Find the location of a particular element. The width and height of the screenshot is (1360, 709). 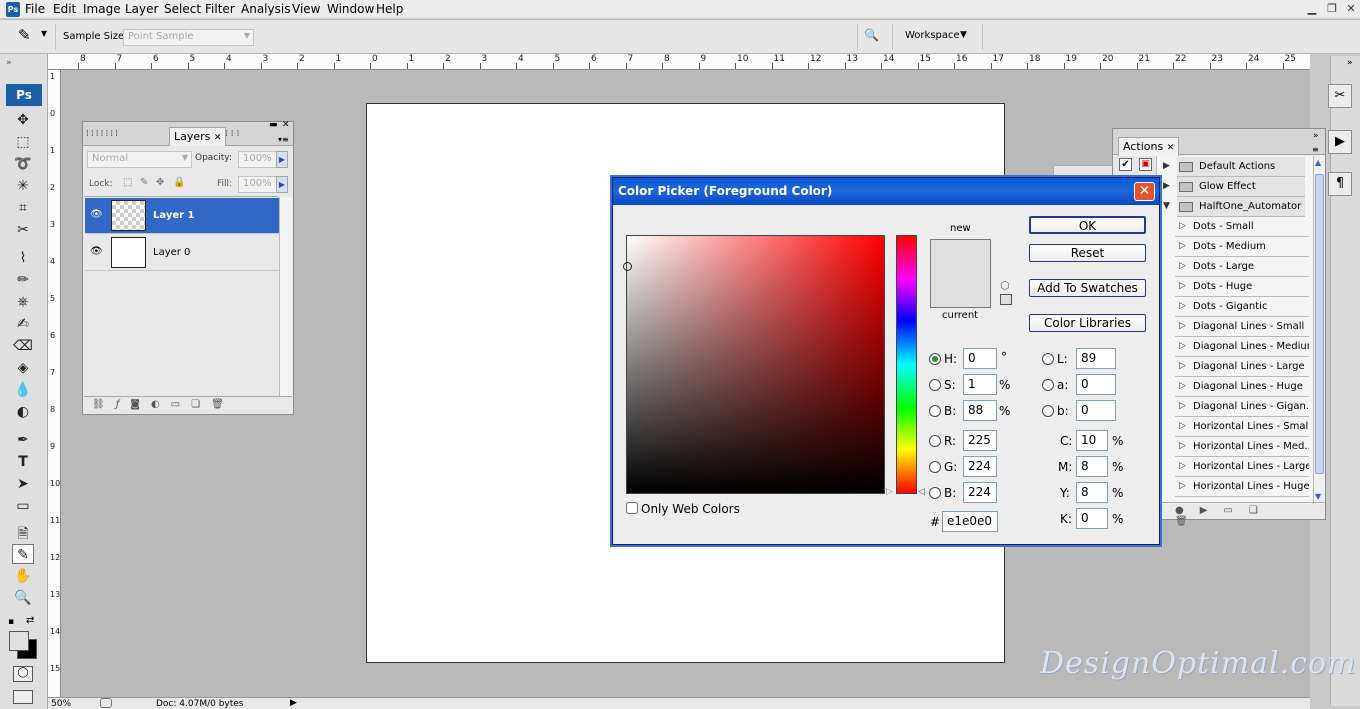

brush-tool-icon: ✏ is located at coordinates (23, 280).